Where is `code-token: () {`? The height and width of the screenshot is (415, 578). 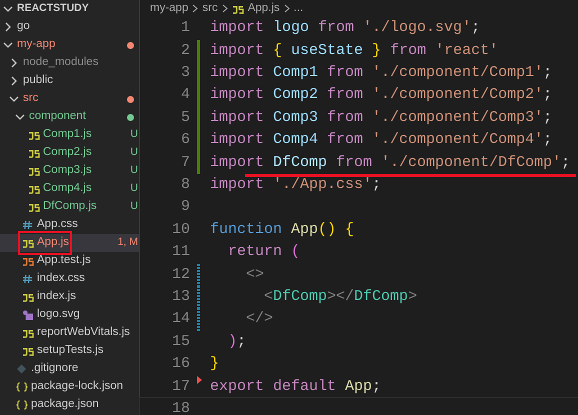
code-token: () { is located at coordinates (336, 229).